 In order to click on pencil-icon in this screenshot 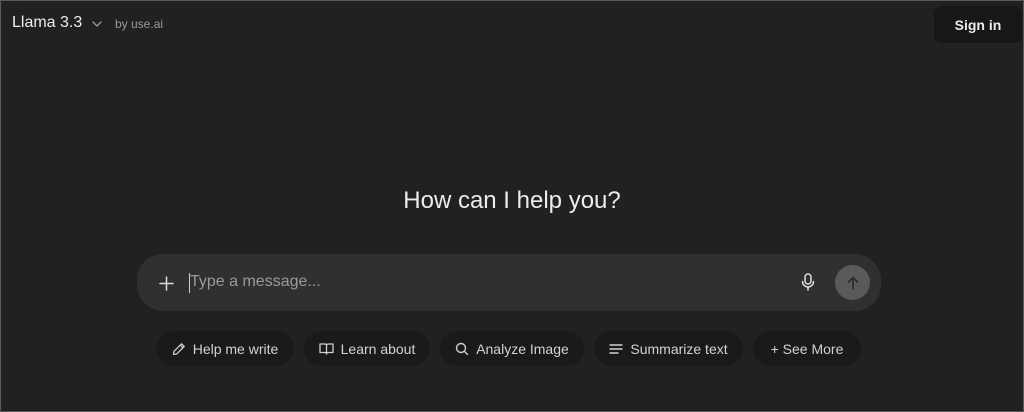, I will do `click(179, 349)`.